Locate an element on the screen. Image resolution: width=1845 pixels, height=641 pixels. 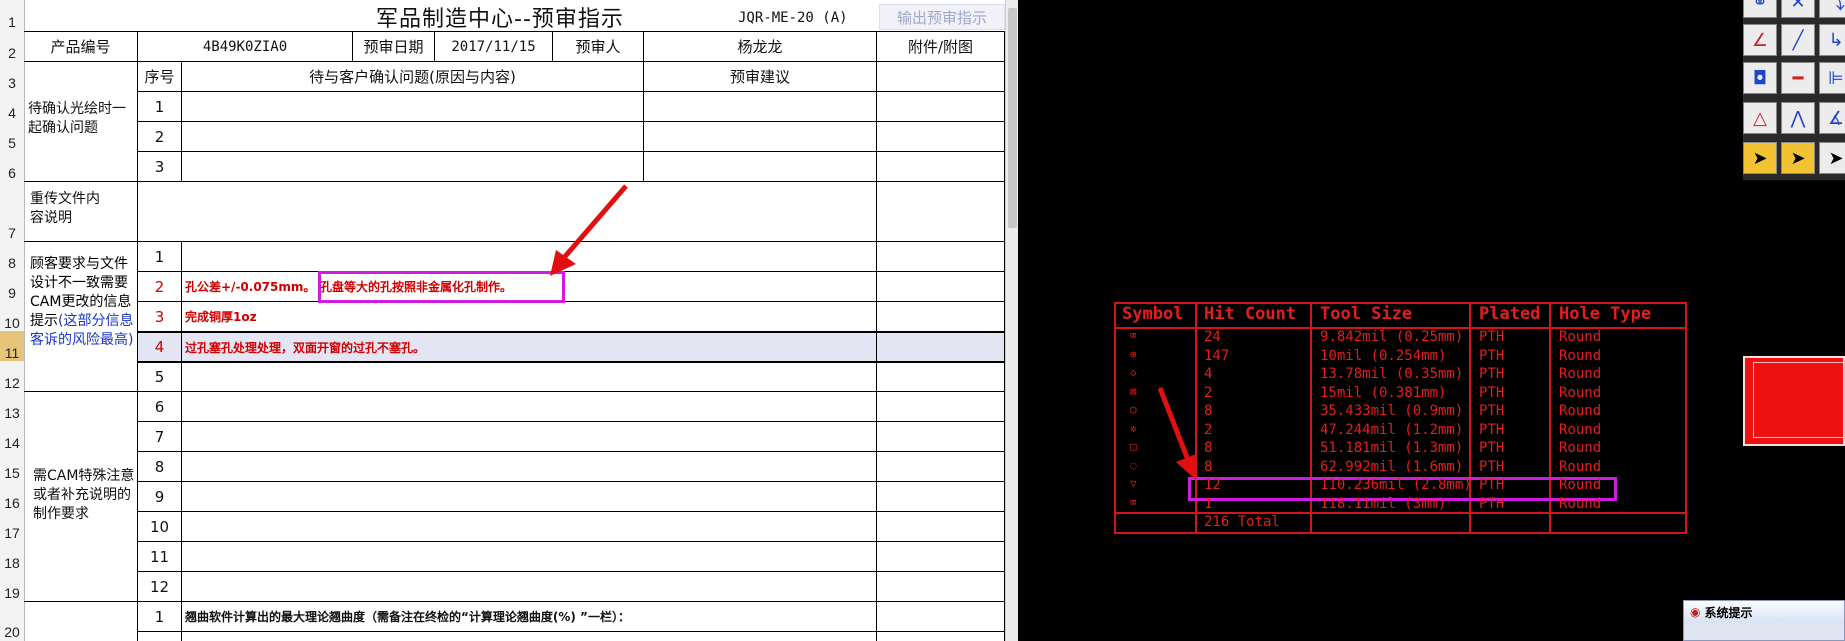
drill-table-cell-symbol: ○ is located at coordinates (1133, 409).